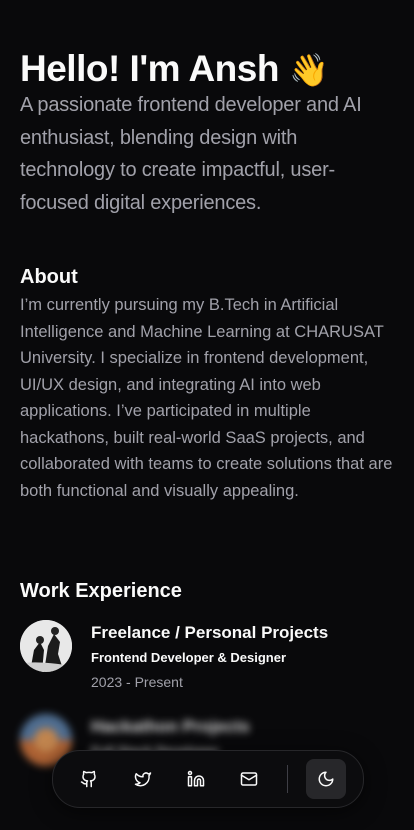 Image resolution: width=414 pixels, height=830 pixels. Describe the element at coordinates (49, 277) in the screenshot. I see `about-heading: About` at that location.